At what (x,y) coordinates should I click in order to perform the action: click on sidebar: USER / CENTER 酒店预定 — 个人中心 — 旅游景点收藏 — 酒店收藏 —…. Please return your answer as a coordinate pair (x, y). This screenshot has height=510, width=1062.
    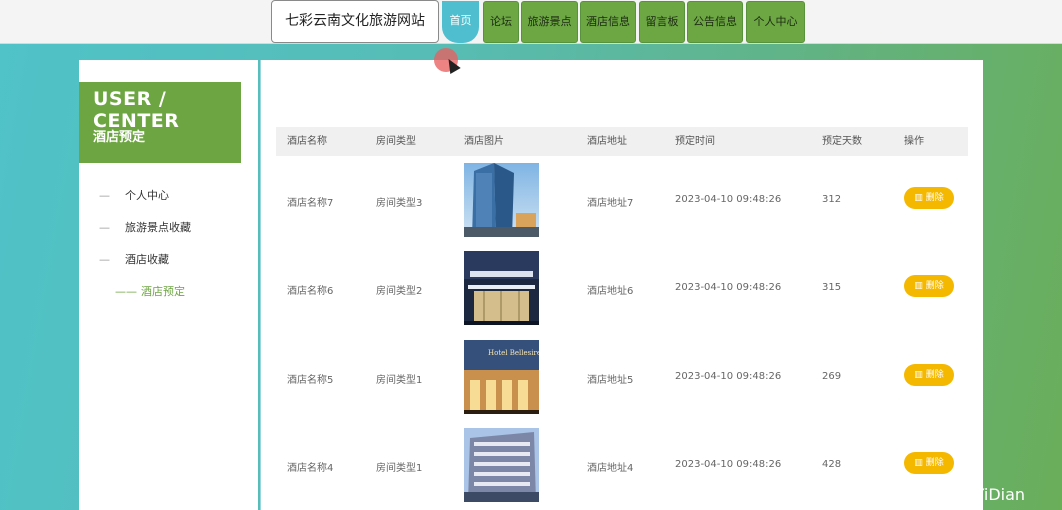
    Looking at the image, I should click on (168, 285).